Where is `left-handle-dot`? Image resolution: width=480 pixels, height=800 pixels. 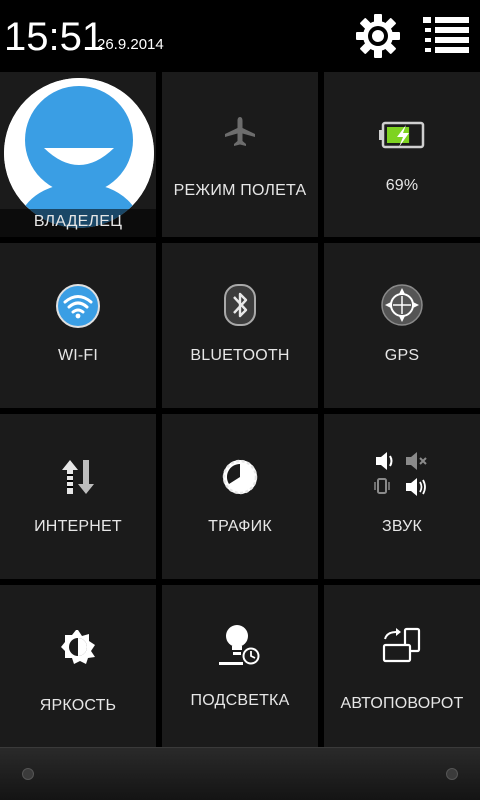
left-handle-dot is located at coordinates (28, 774).